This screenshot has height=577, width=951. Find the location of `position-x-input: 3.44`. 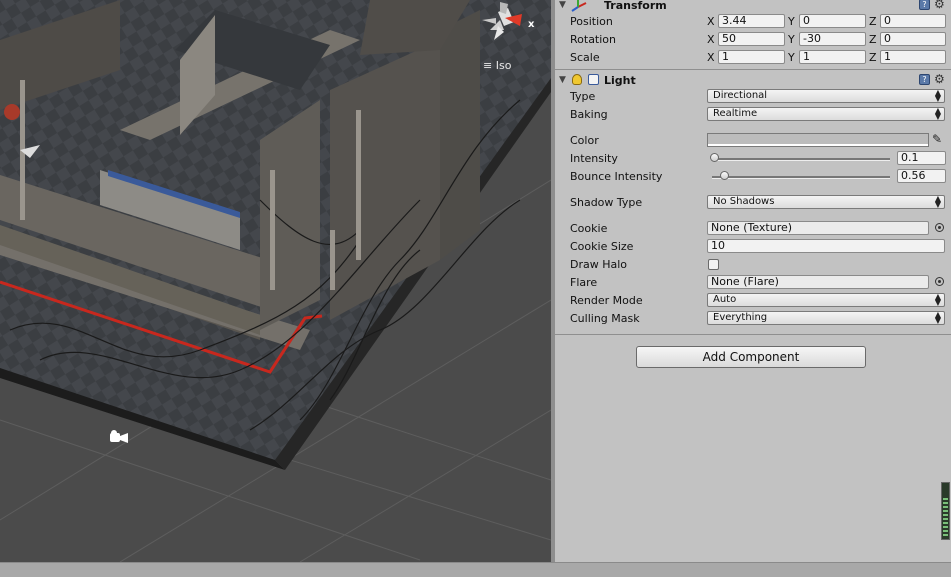

position-x-input: 3.44 is located at coordinates (751, 21).